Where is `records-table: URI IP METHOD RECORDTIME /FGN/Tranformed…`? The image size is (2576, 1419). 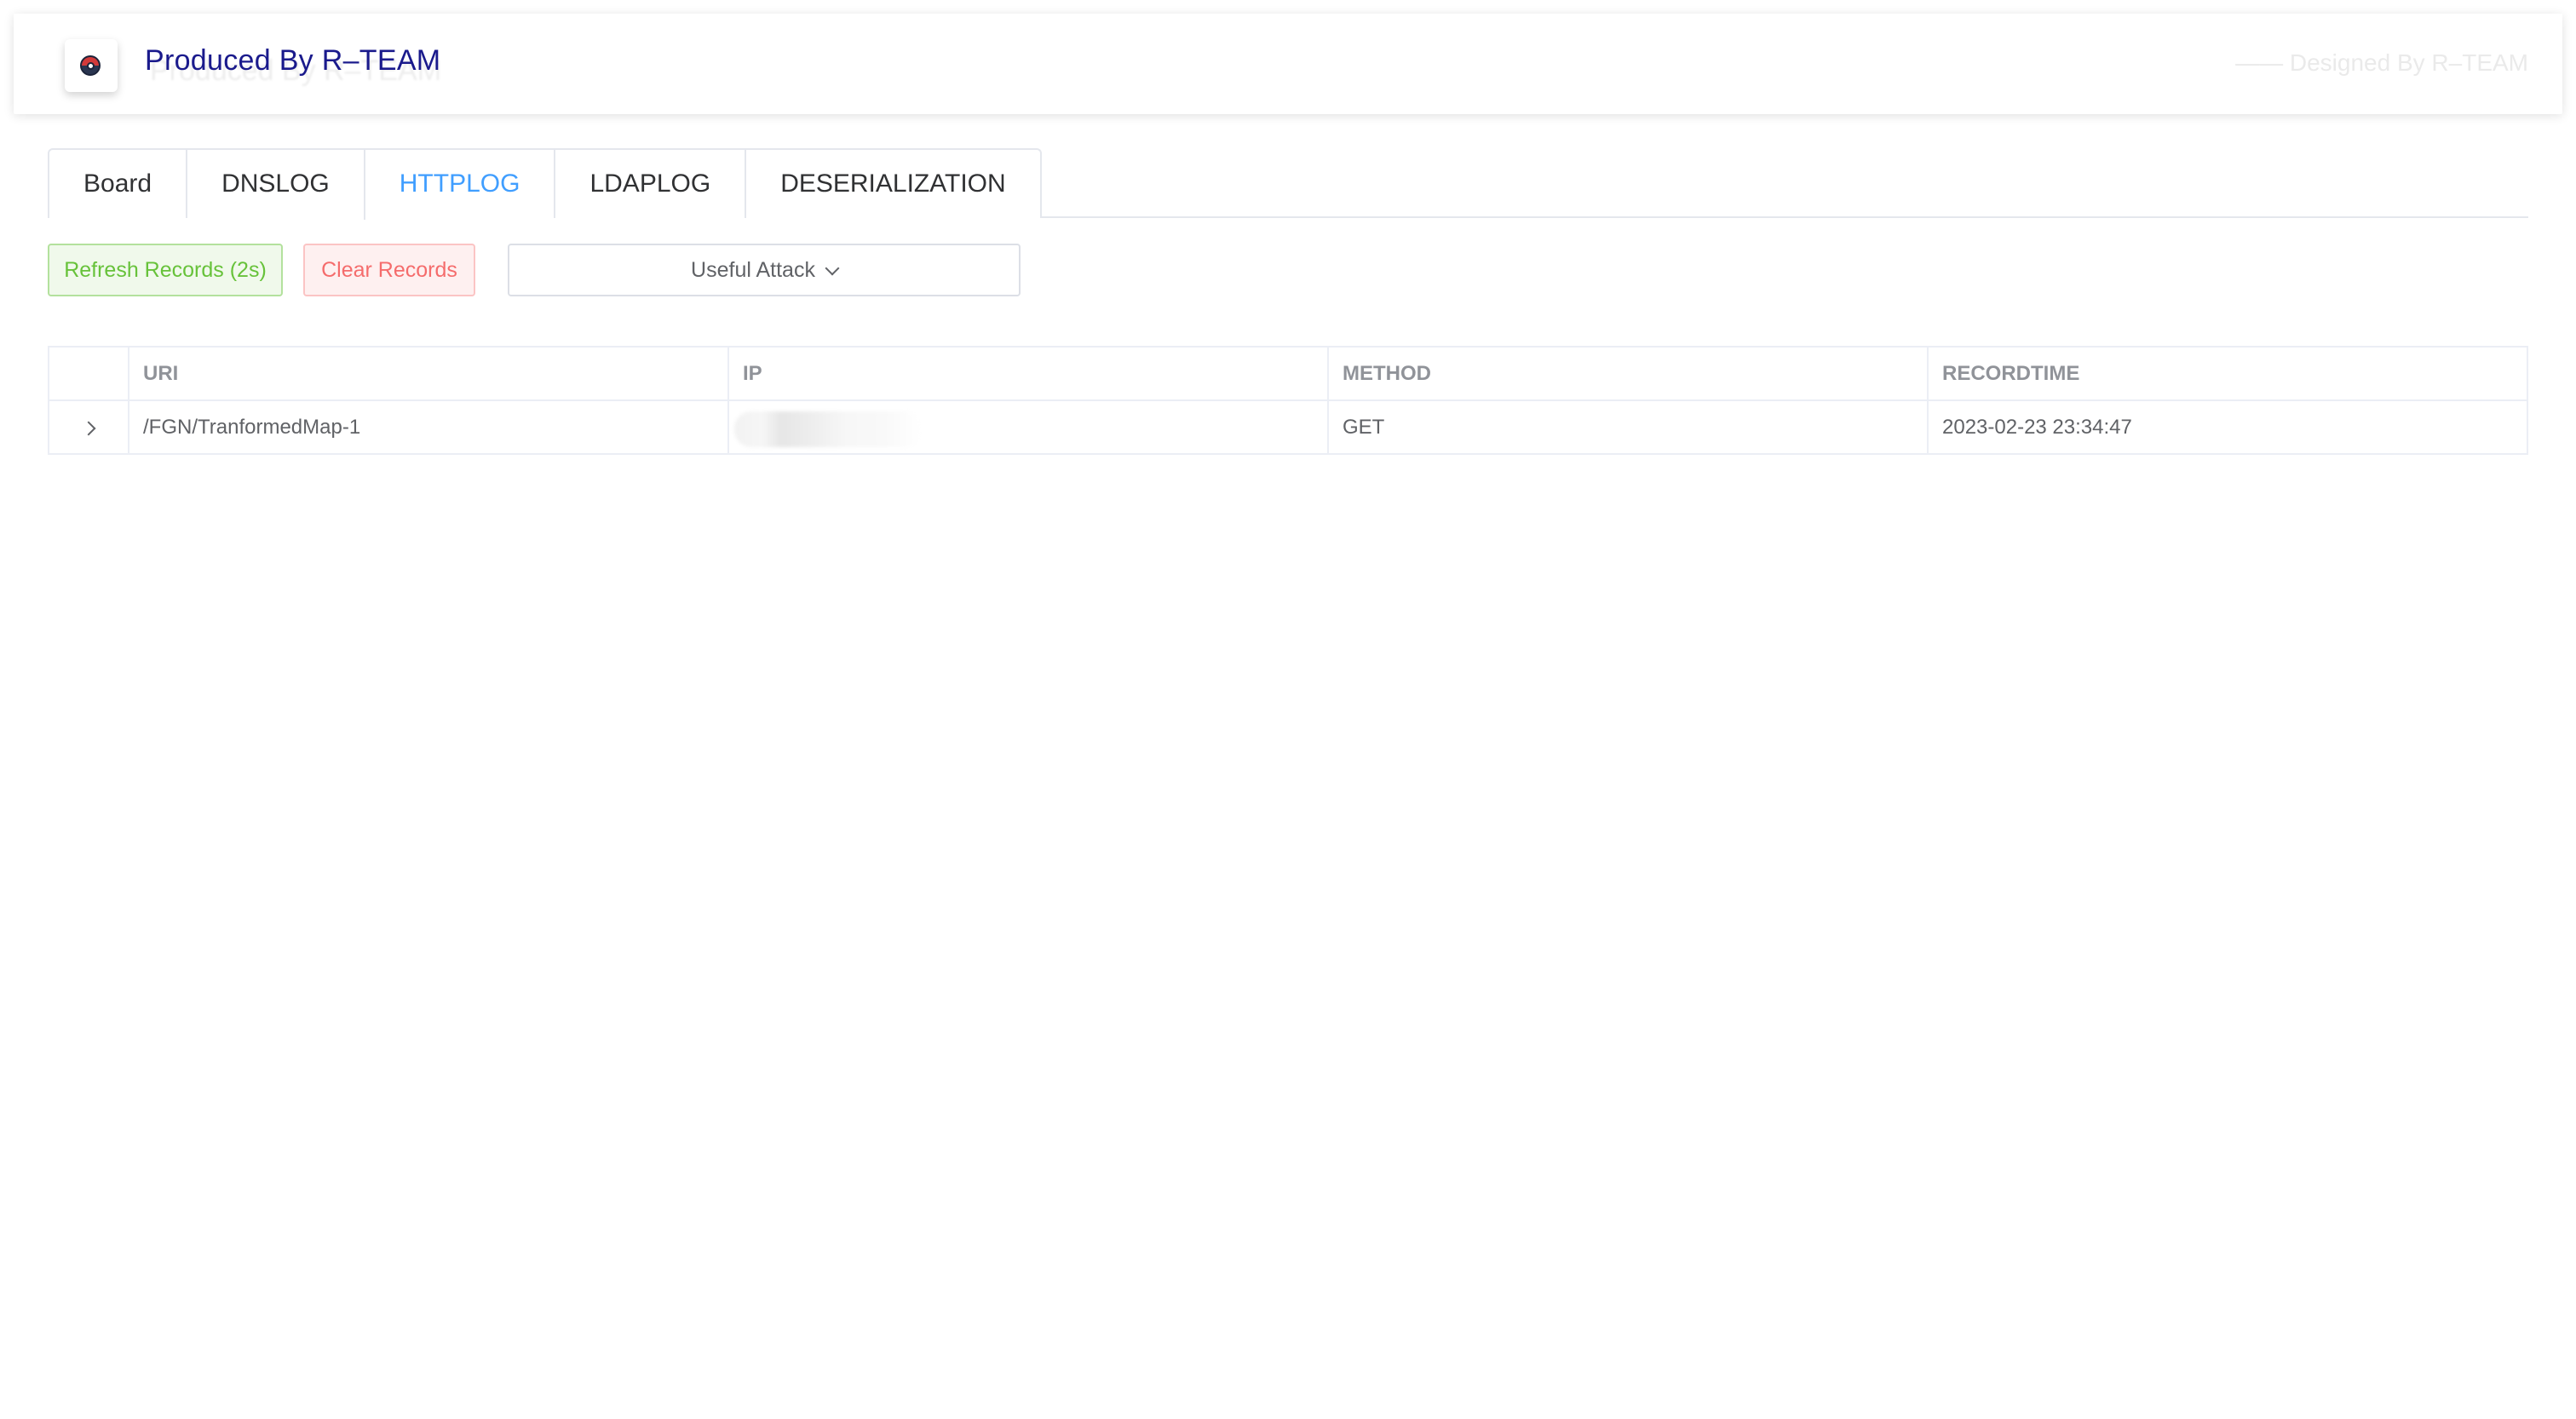
records-table: URI IP METHOD RECORDTIME /FGN/Tranformed… is located at coordinates (1288, 401).